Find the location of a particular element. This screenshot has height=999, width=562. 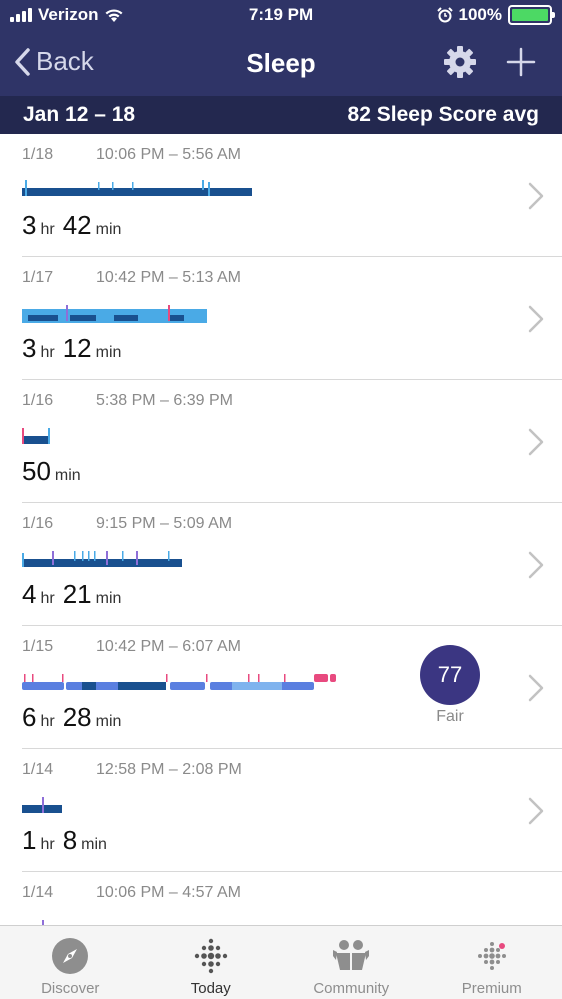

tab-discover: Discover is located at coordinates (70, 962).